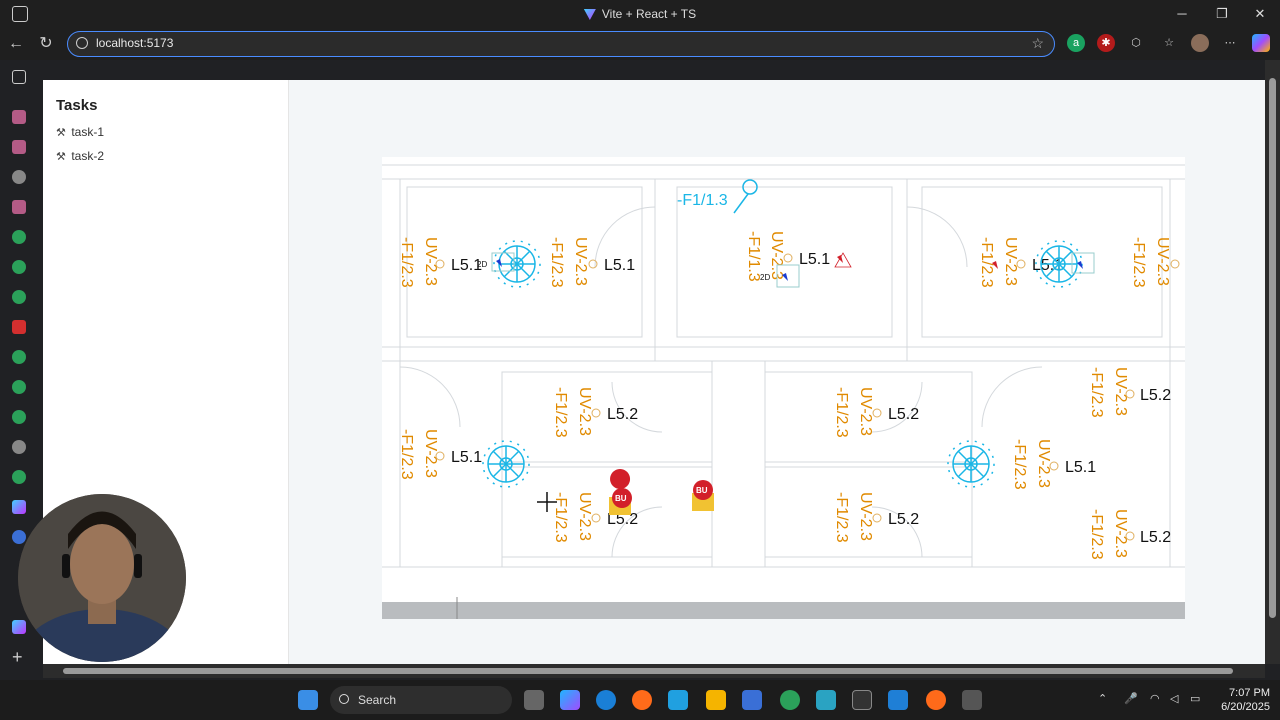  Describe the element at coordinates (1195, 698) in the screenshot. I see `battery-icon: ▭` at that location.